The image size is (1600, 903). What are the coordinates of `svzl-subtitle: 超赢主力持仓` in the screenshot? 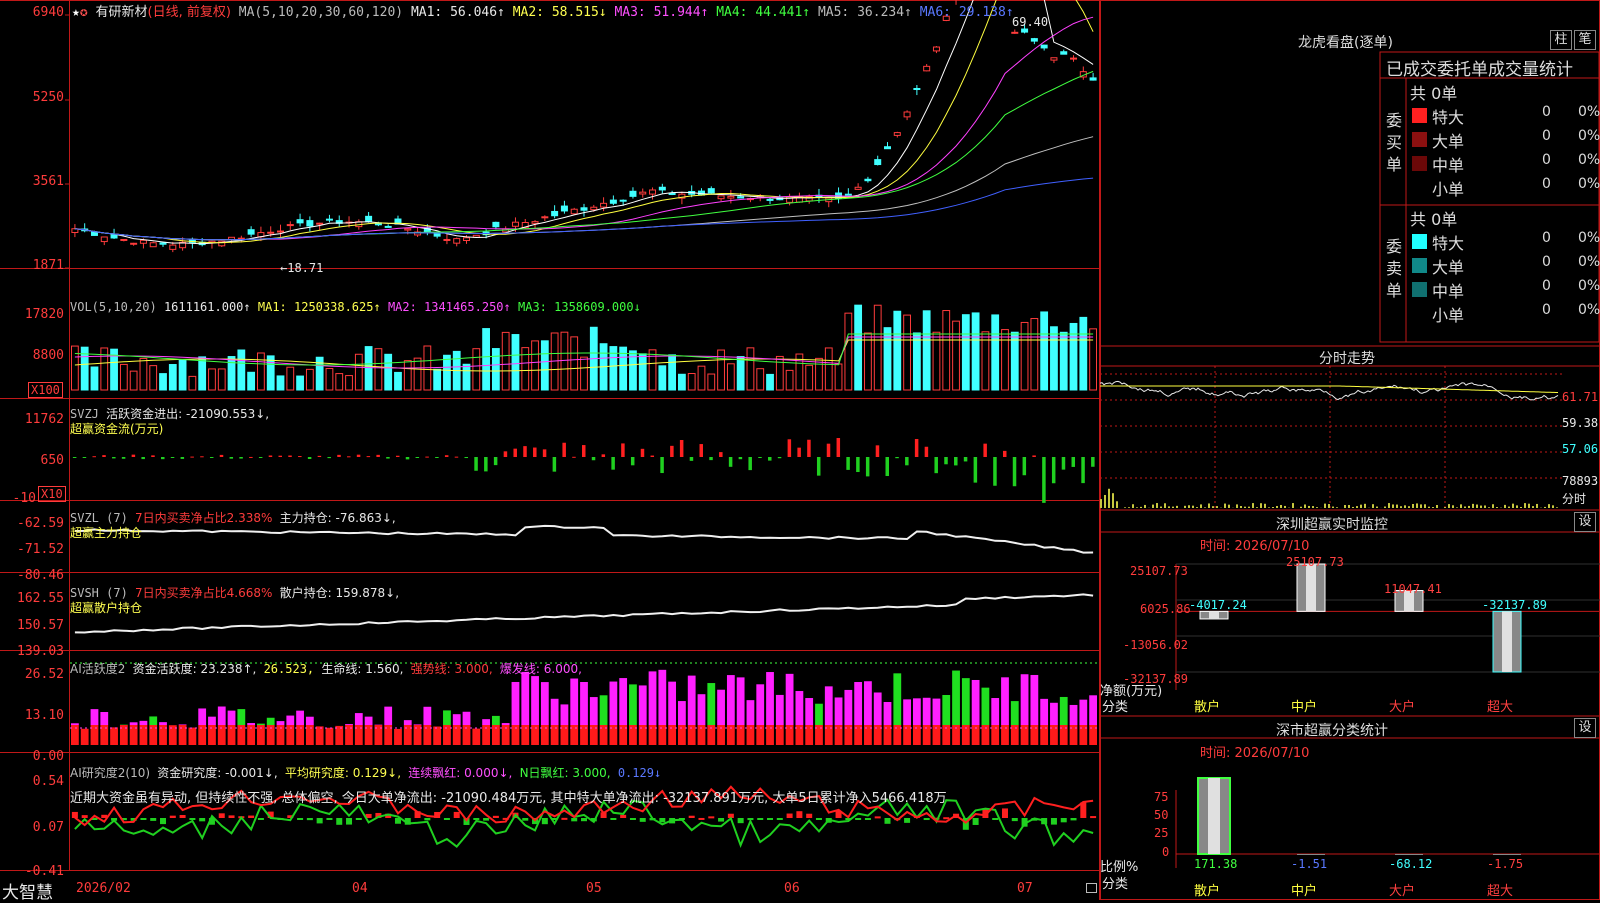 It's located at (106, 532).